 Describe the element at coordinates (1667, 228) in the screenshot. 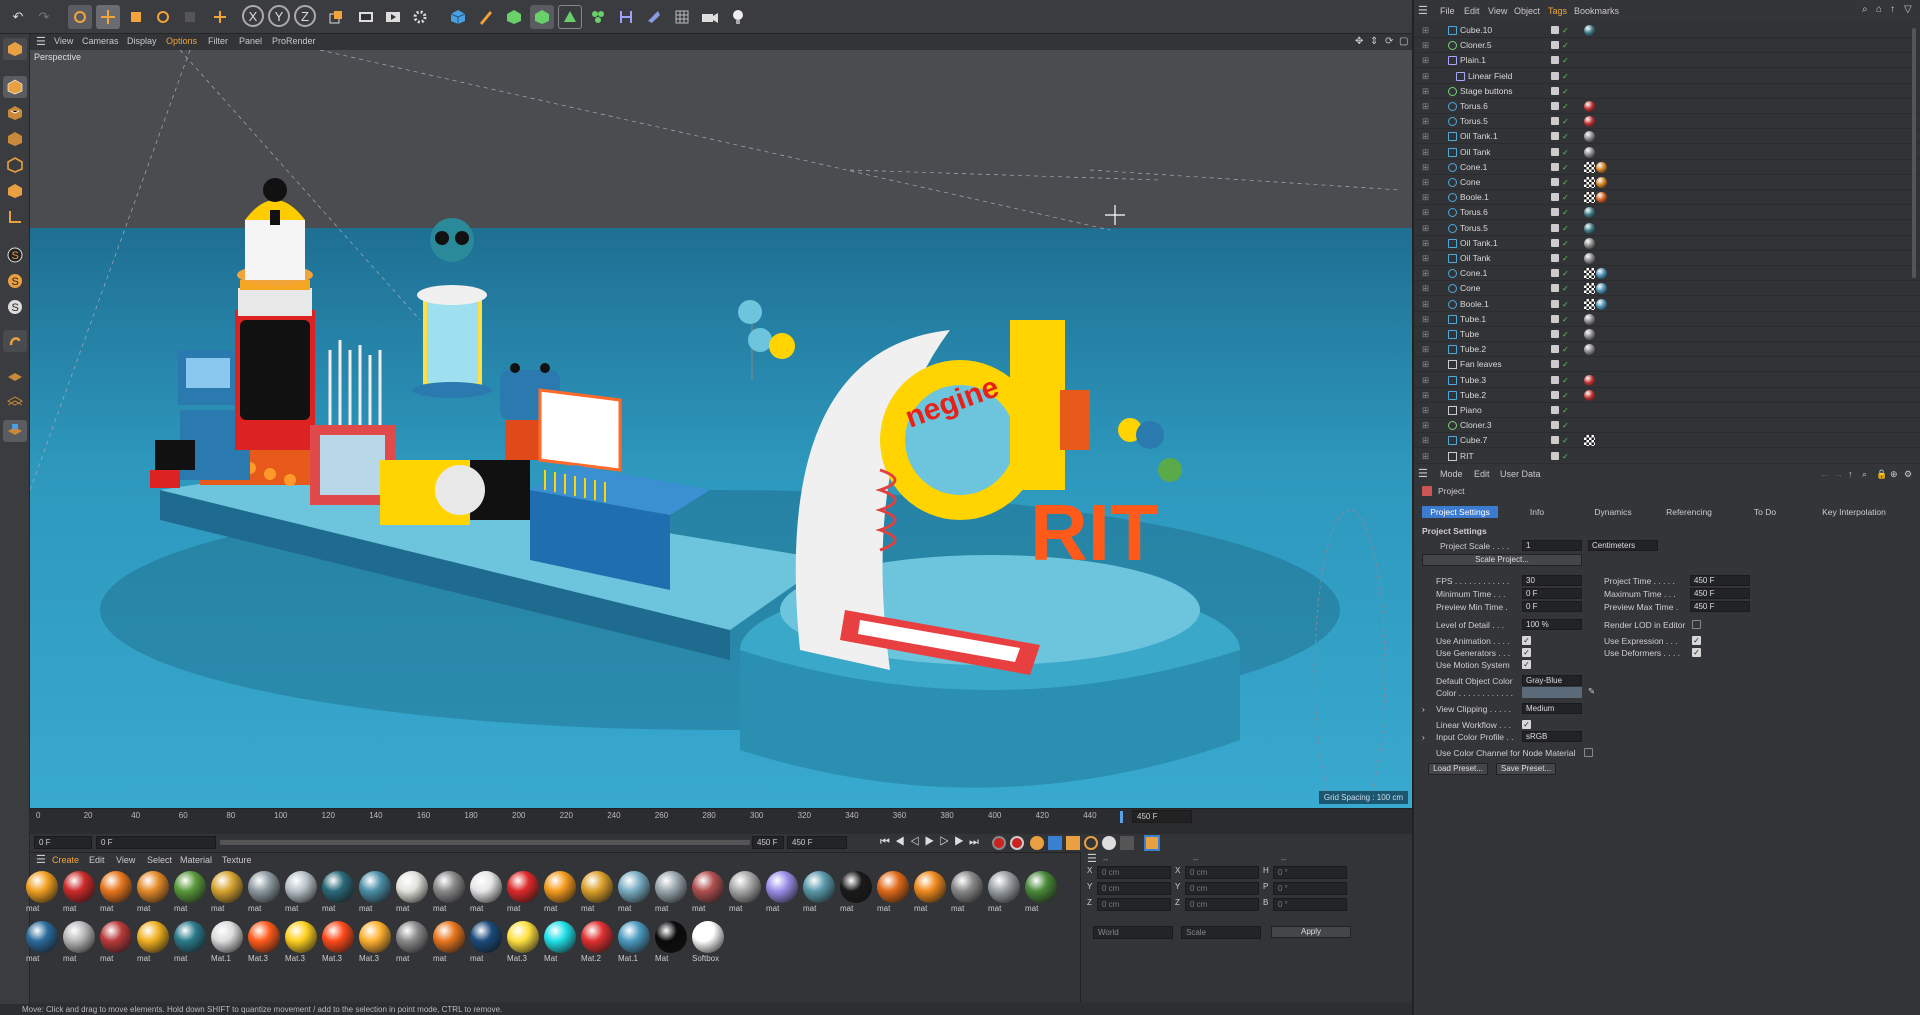

I see `object-row: ⊞ Torus.5 ✓` at that location.